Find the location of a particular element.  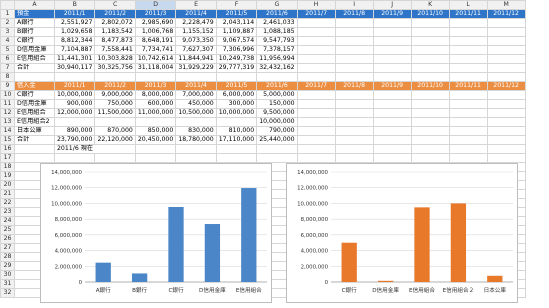

month-header-cell: 2011/7 is located at coordinates (316, 86).